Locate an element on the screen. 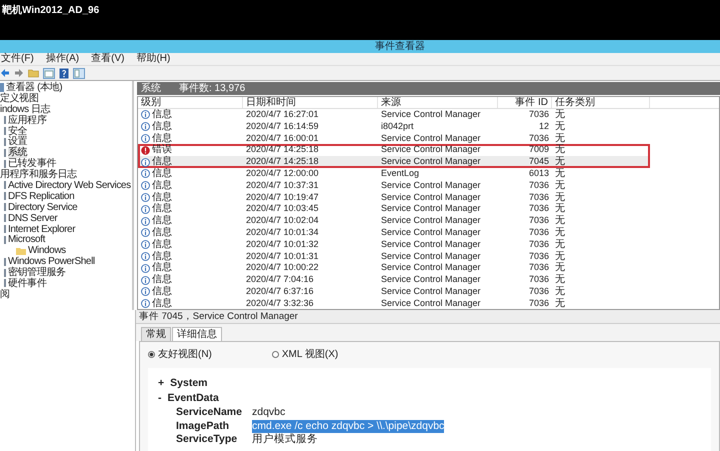 The height and width of the screenshot is (451, 720). tree-item: 已转发事件 is located at coordinates (28, 164).